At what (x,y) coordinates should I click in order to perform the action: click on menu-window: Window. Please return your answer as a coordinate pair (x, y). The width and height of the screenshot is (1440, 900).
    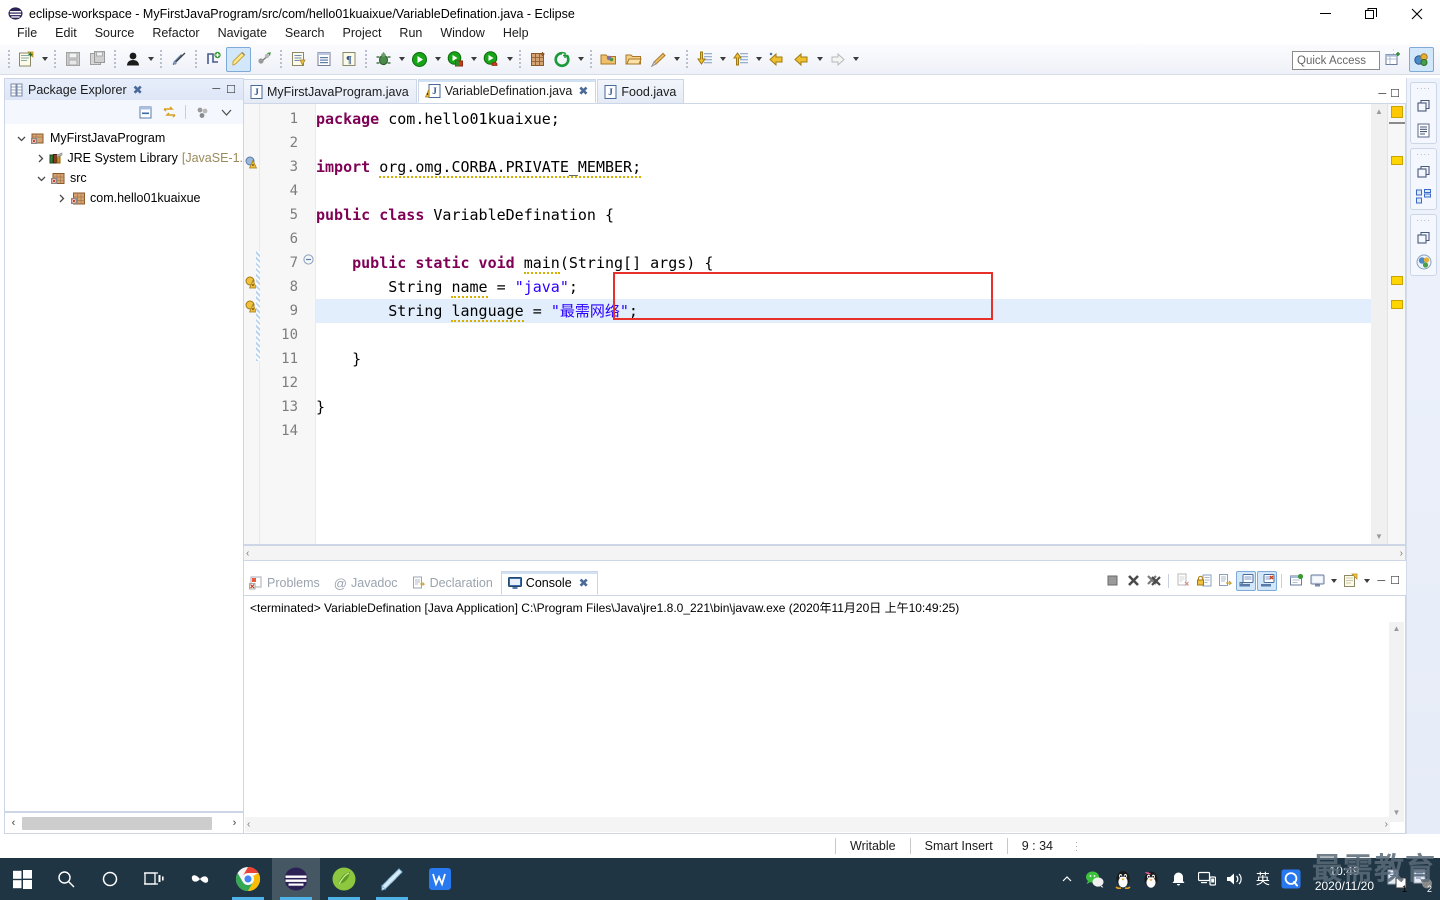
    Looking at the image, I should click on (462, 33).